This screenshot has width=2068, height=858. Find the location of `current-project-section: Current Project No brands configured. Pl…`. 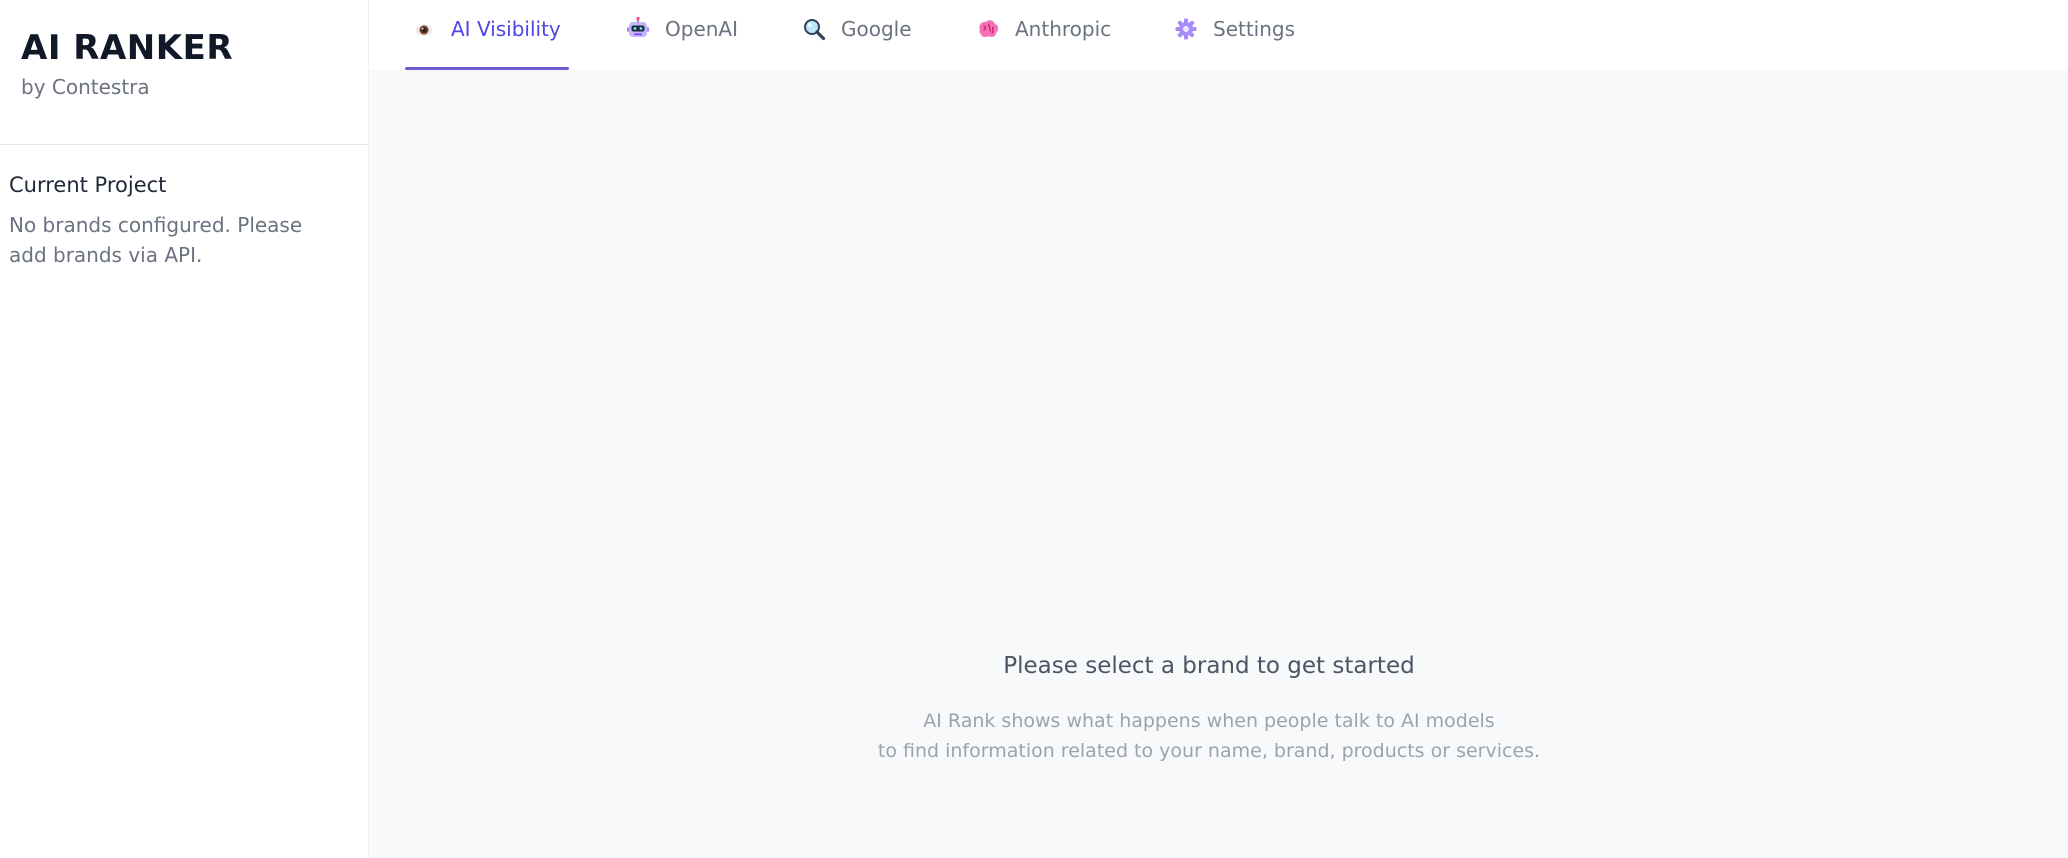

current-project-section: Current Project No brands configured. Pl… is located at coordinates (184, 207).